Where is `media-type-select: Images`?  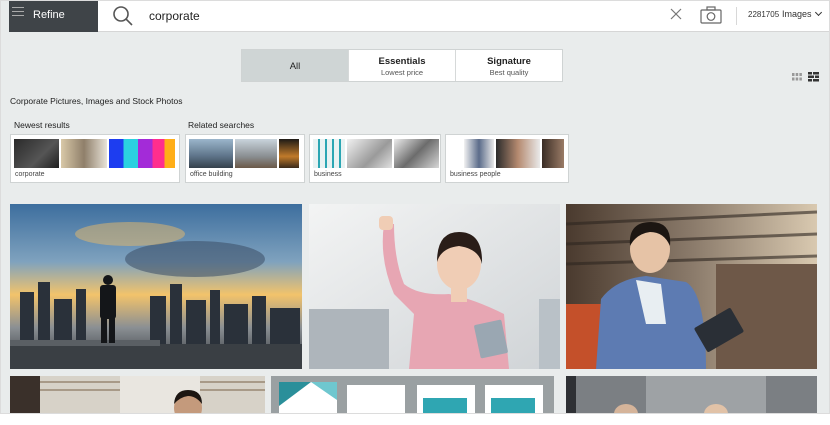
media-type-select: Images is located at coordinates (802, 13).